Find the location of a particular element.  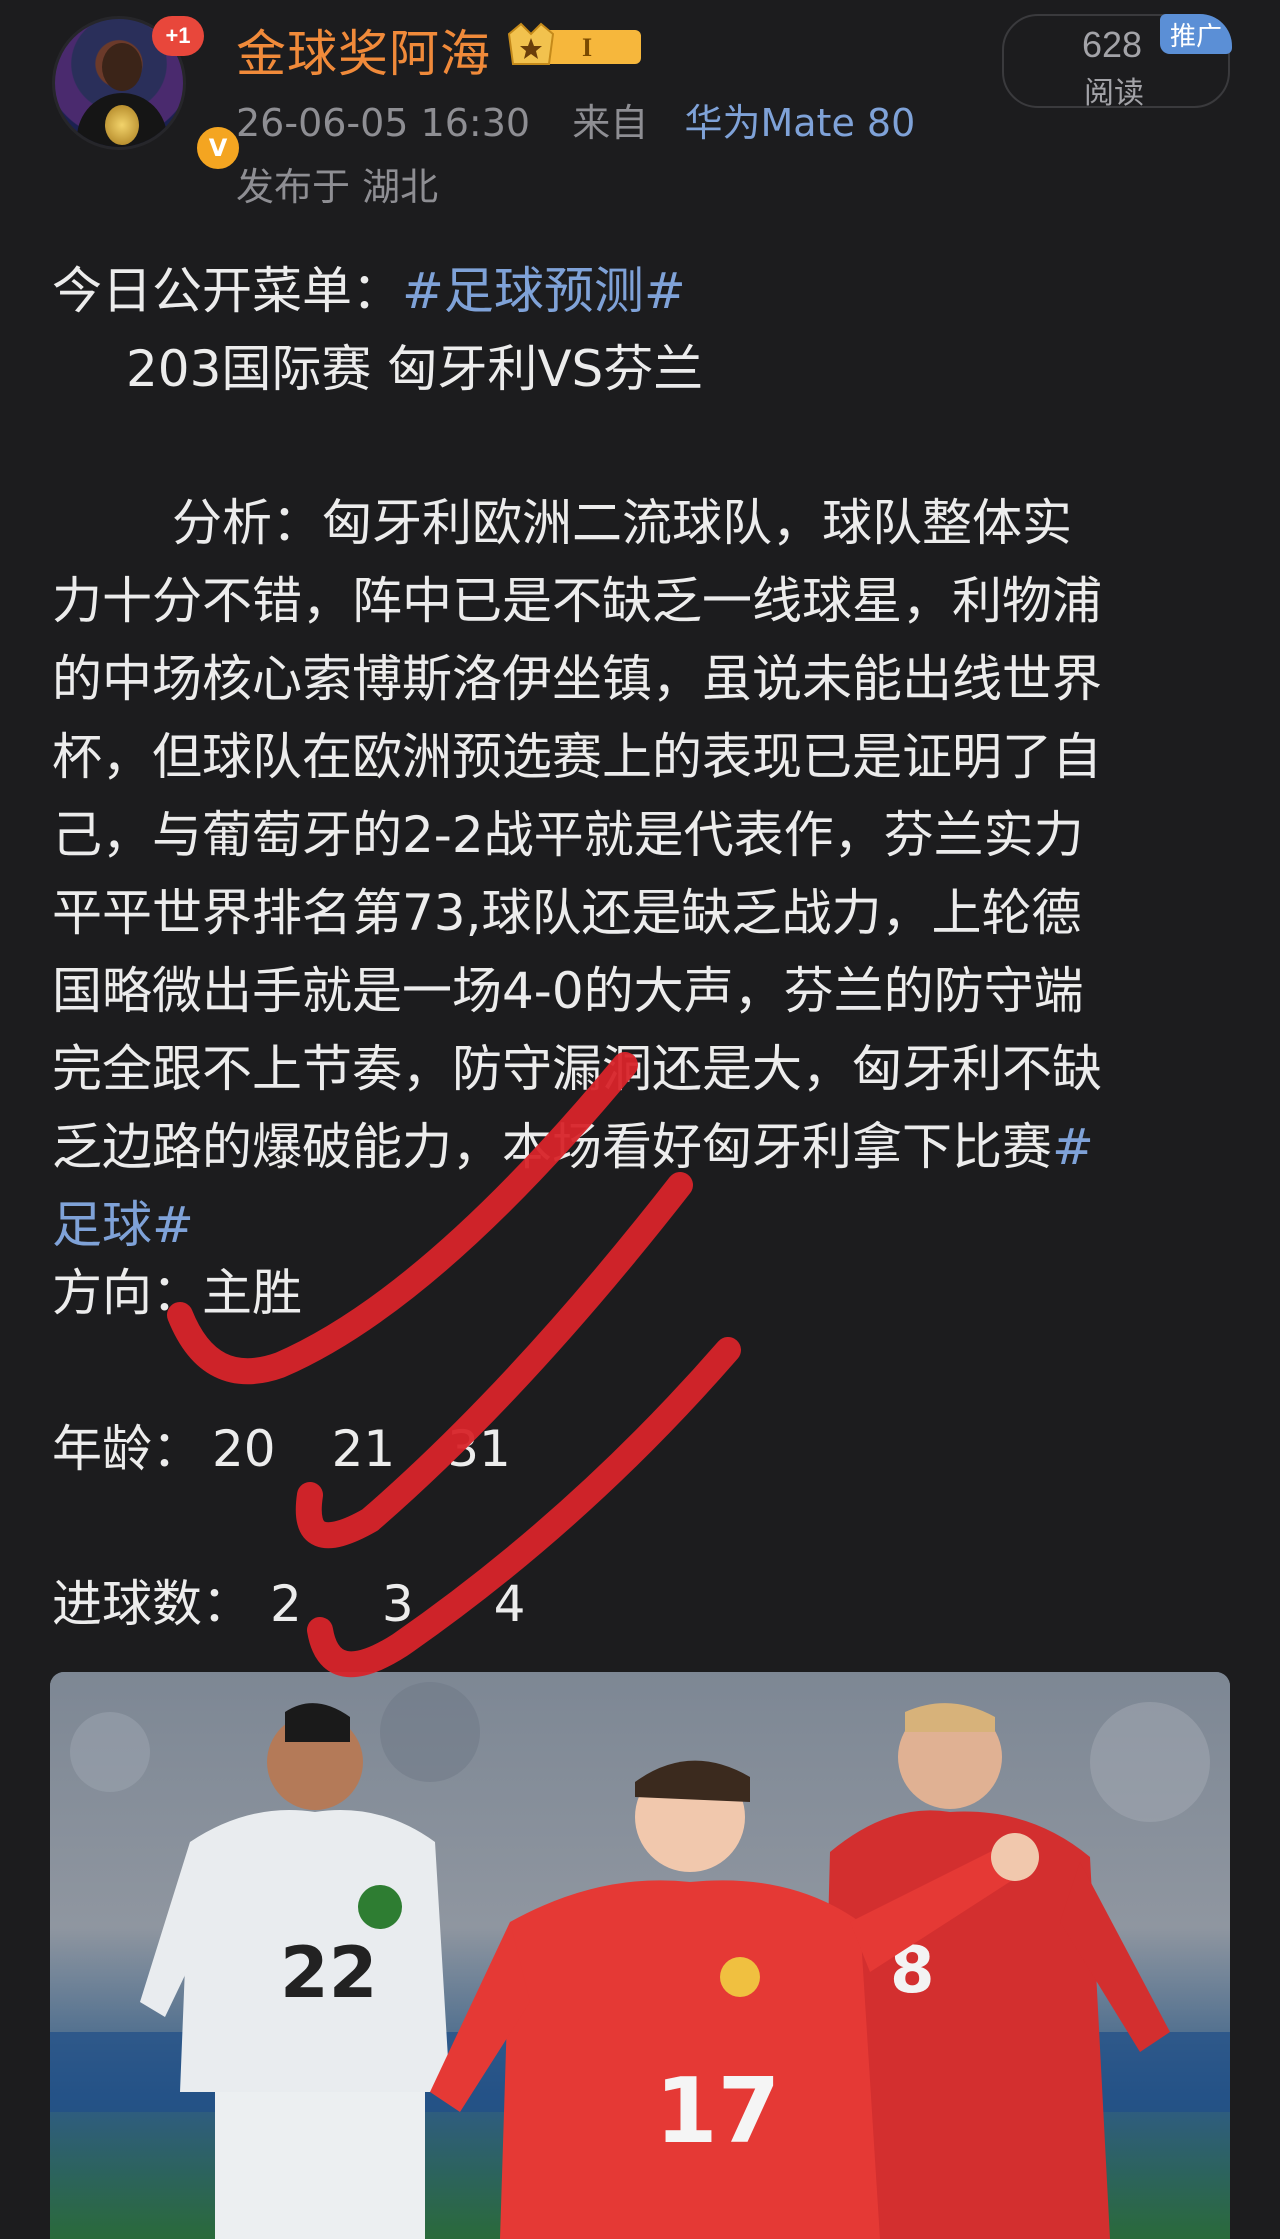

analysis-line: 完全跟不上节奏，防守漏洞还是大，匈牙利不缺 is located at coordinates (577, 1069).